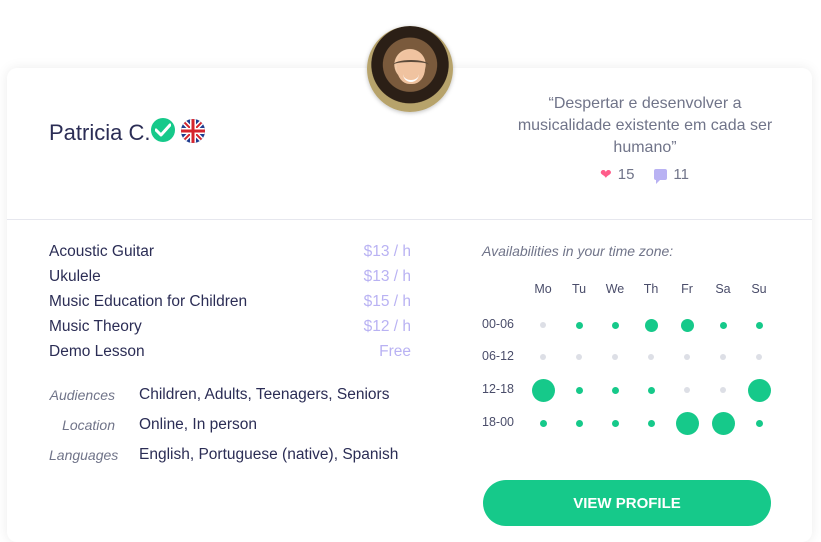 This screenshot has width=821, height=542. I want to click on subject-name: Music Theory, so click(95, 326).